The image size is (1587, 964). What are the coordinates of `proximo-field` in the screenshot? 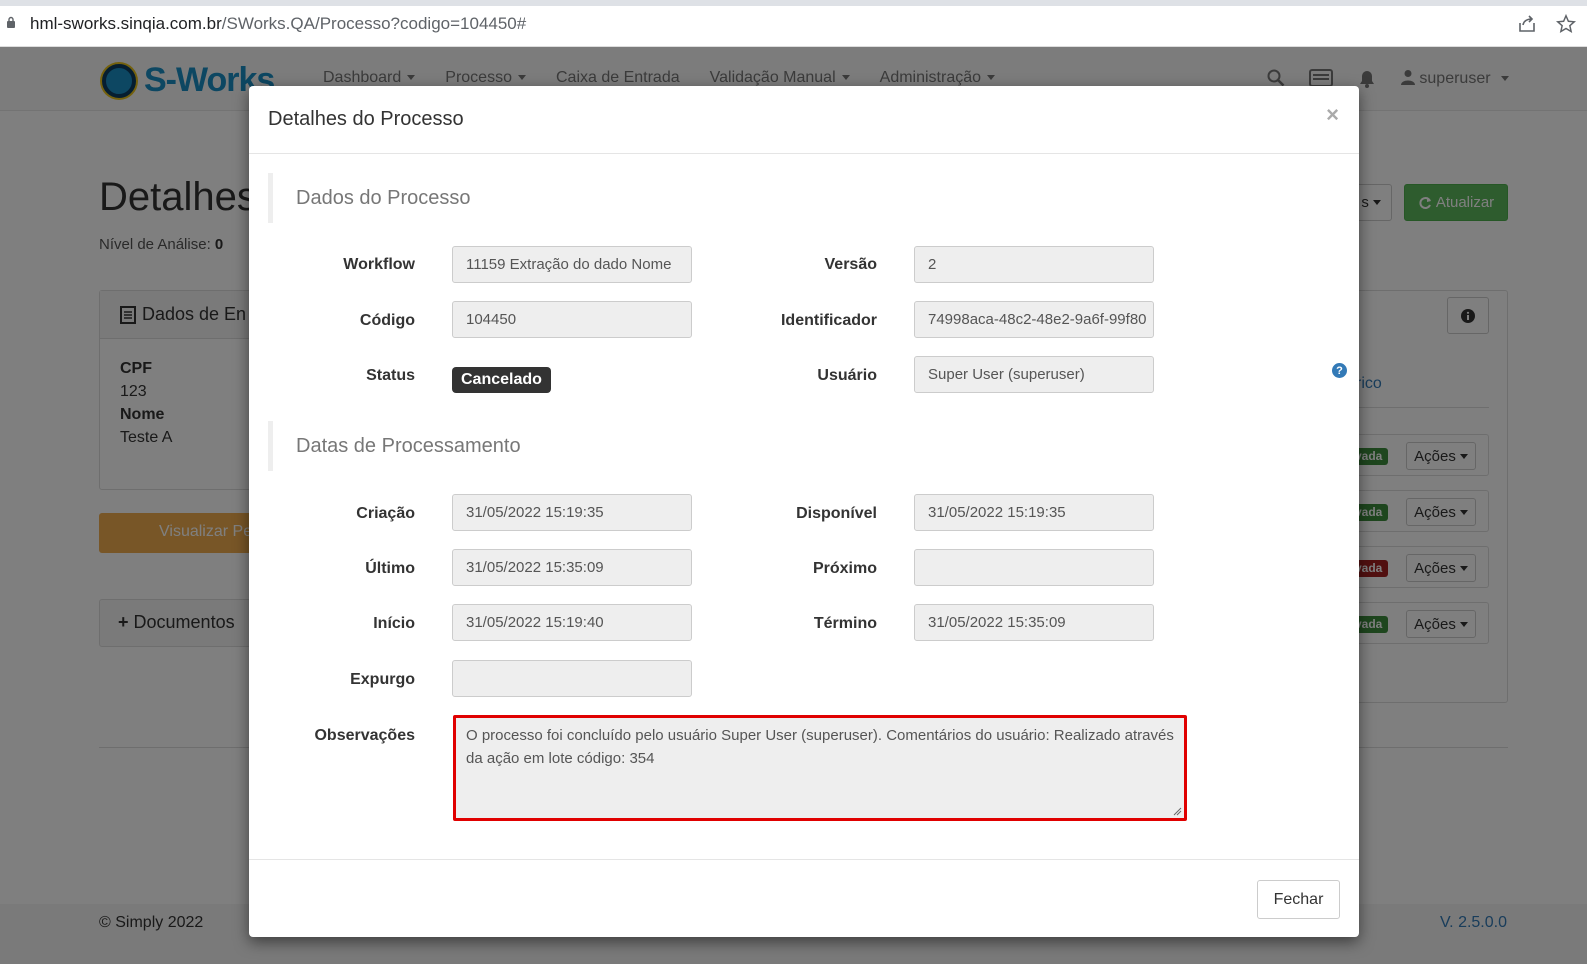 It's located at (1034, 567).